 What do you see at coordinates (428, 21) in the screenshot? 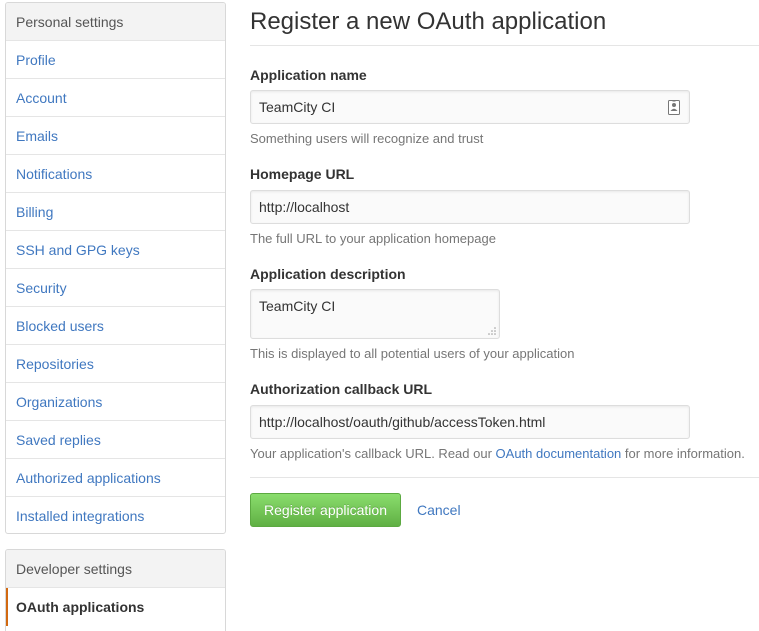
I see `page-title: Register a new OAuth application` at bounding box center [428, 21].